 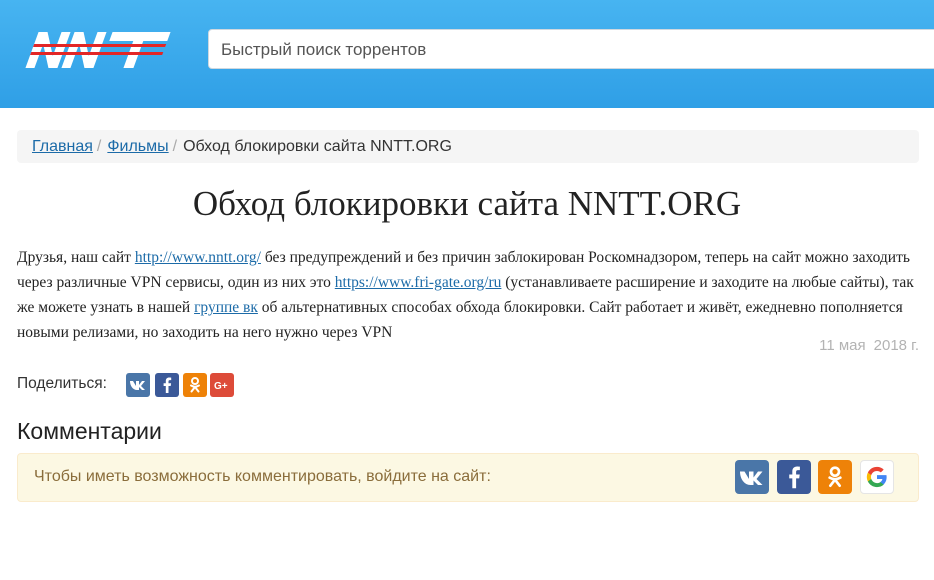 What do you see at coordinates (467, 203) in the screenshot?
I see `page-title: Обход блокировки сайта NNTT.ORG` at bounding box center [467, 203].